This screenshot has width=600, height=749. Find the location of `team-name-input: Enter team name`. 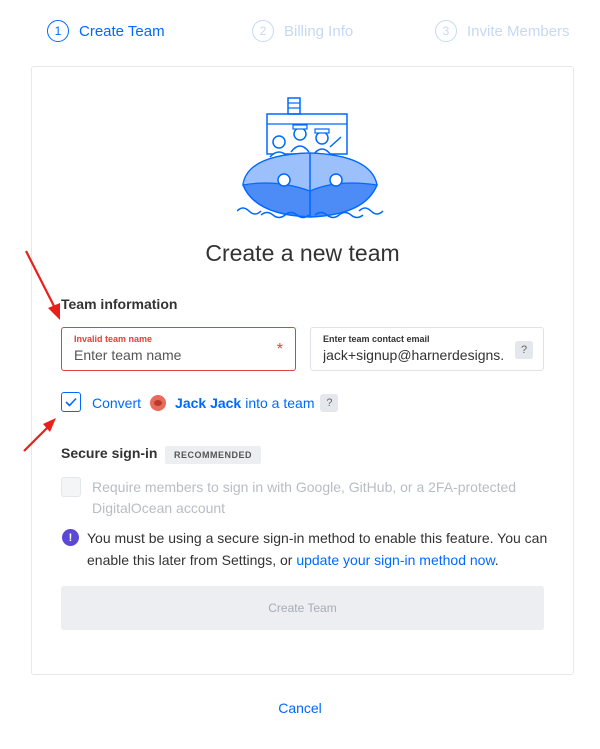

team-name-input: Enter team name is located at coordinates (178, 355).